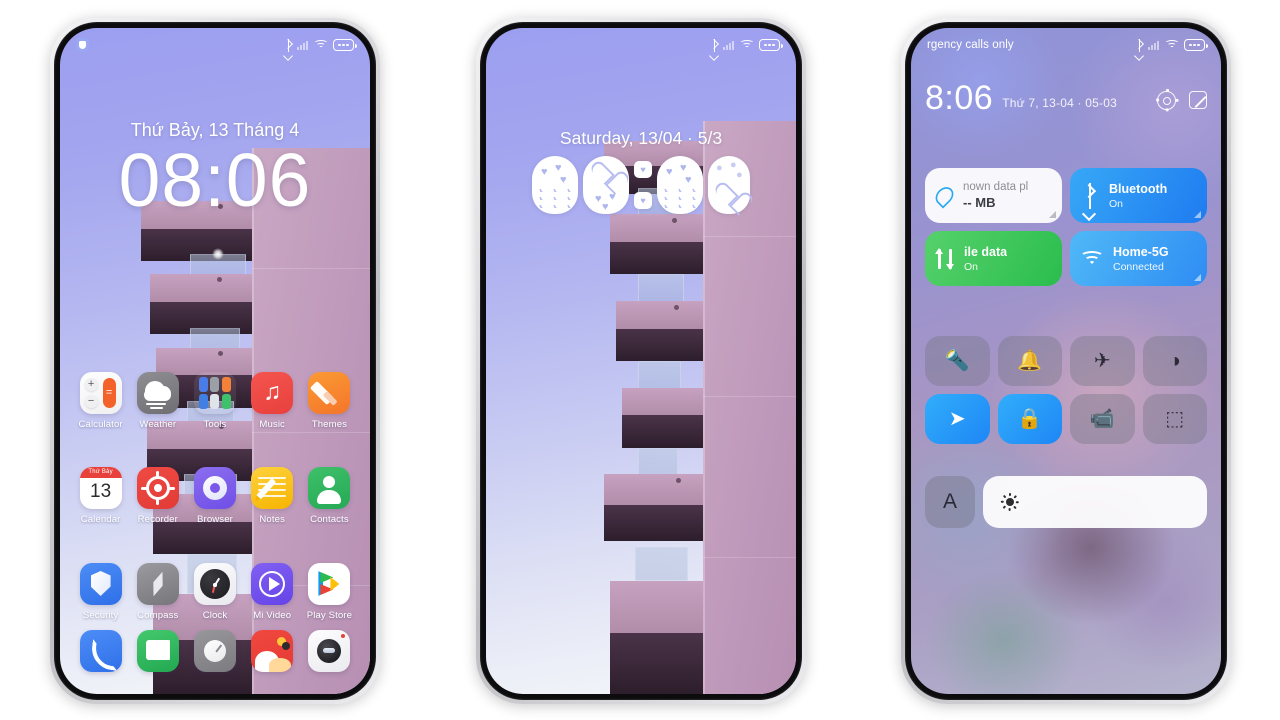 The height and width of the screenshot is (720, 1280). Describe the element at coordinates (214, 496) in the screenshot. I see `app-browser: Browser` at that location.